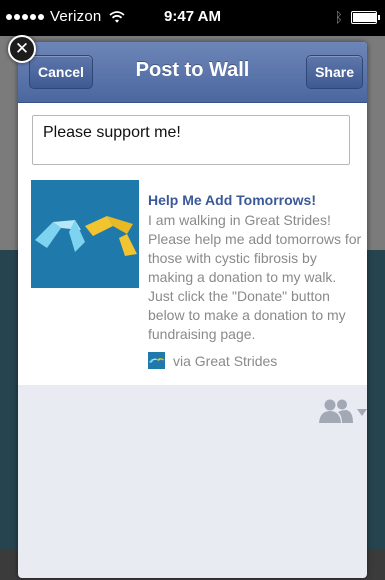  I want to click on status-bar: Verizon 9:47 AM ᛒ, so click(192, 18).